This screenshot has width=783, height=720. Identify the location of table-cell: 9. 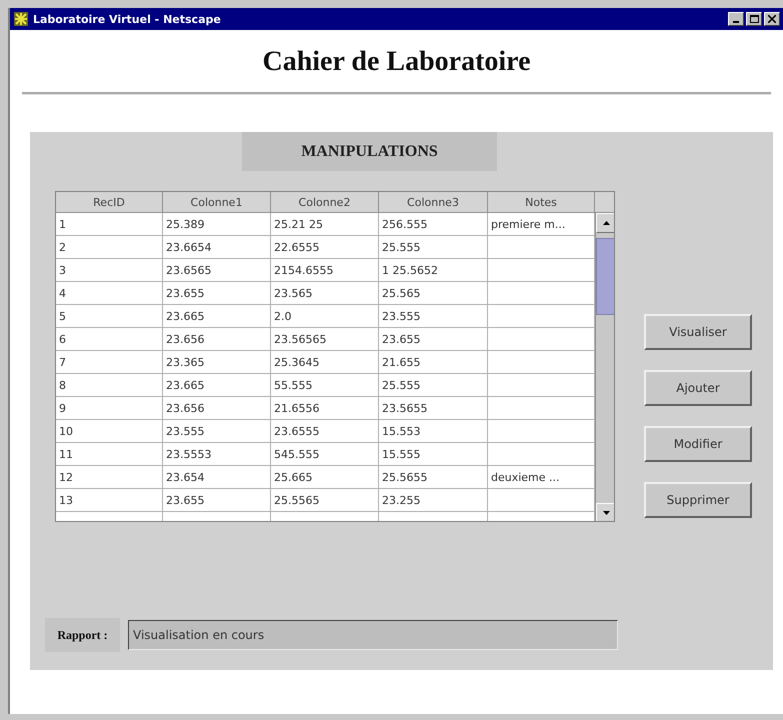
(109, 408).